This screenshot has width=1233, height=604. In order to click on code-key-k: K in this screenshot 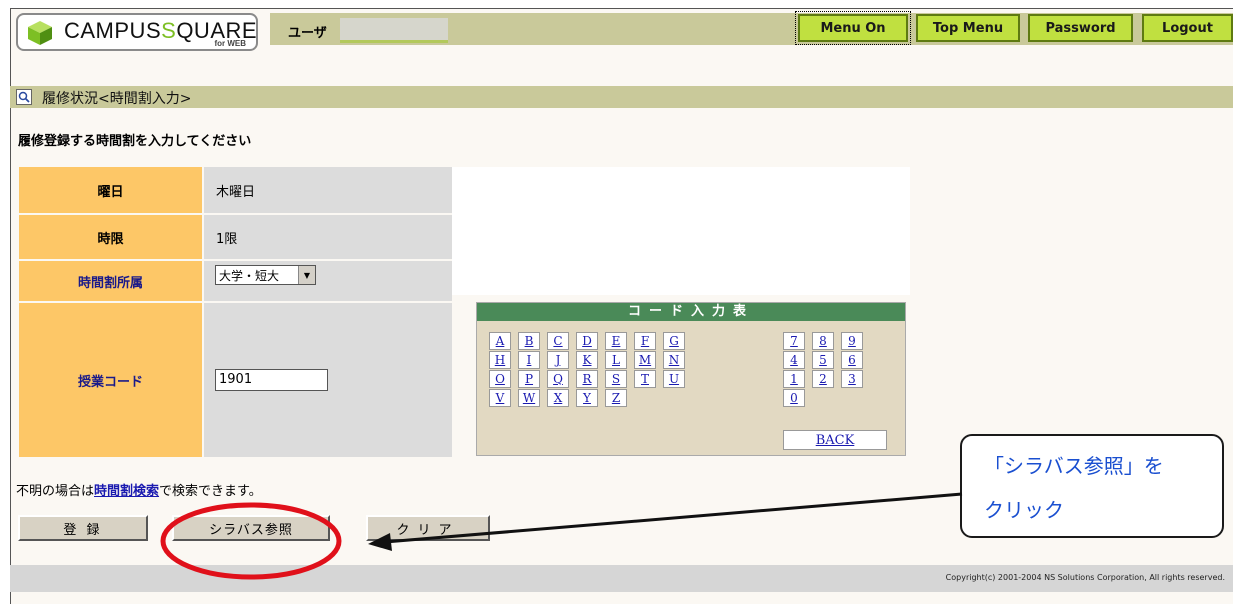, I will do `click(587, 360)`.